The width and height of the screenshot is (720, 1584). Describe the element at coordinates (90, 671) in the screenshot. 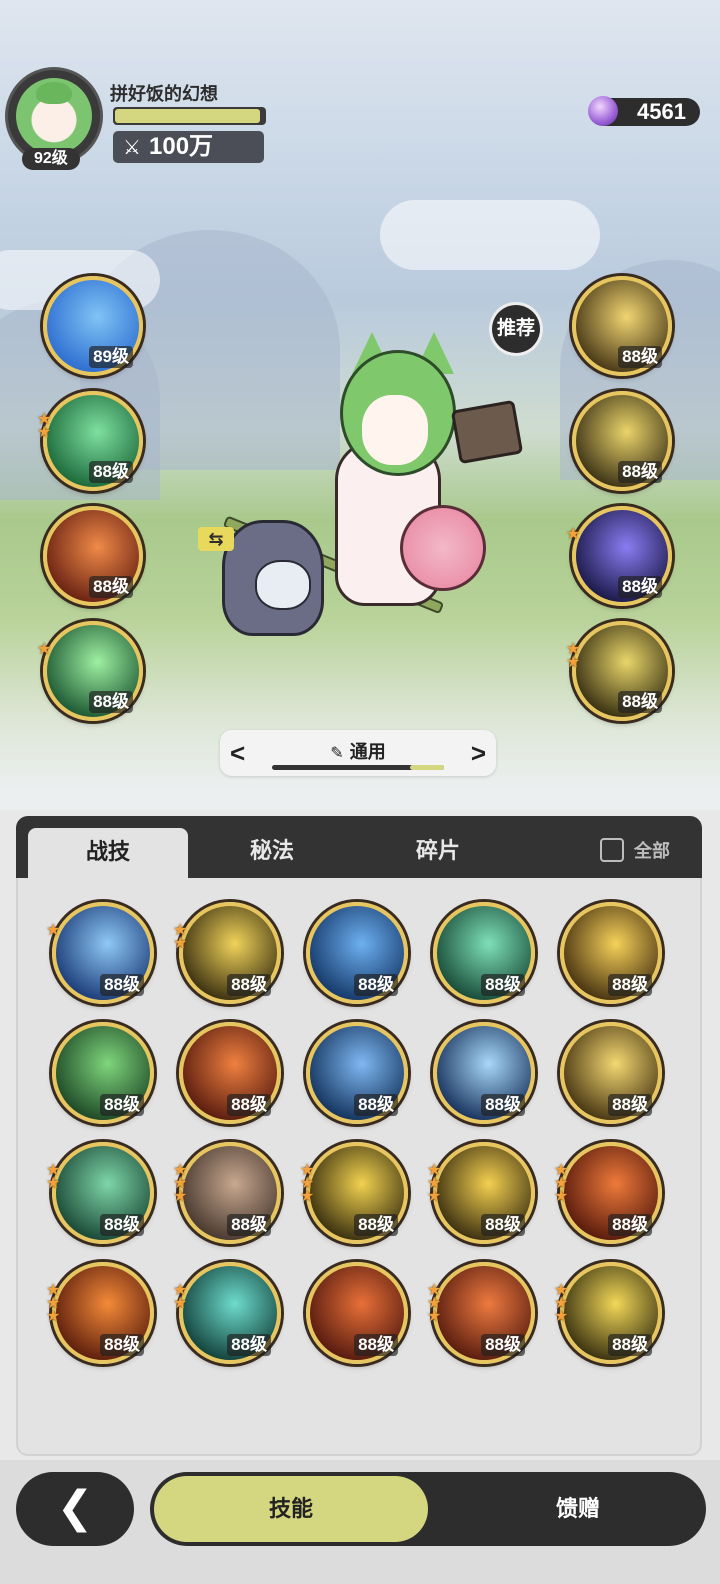

I see `green-wind-skill: ★ 88级` at that location.